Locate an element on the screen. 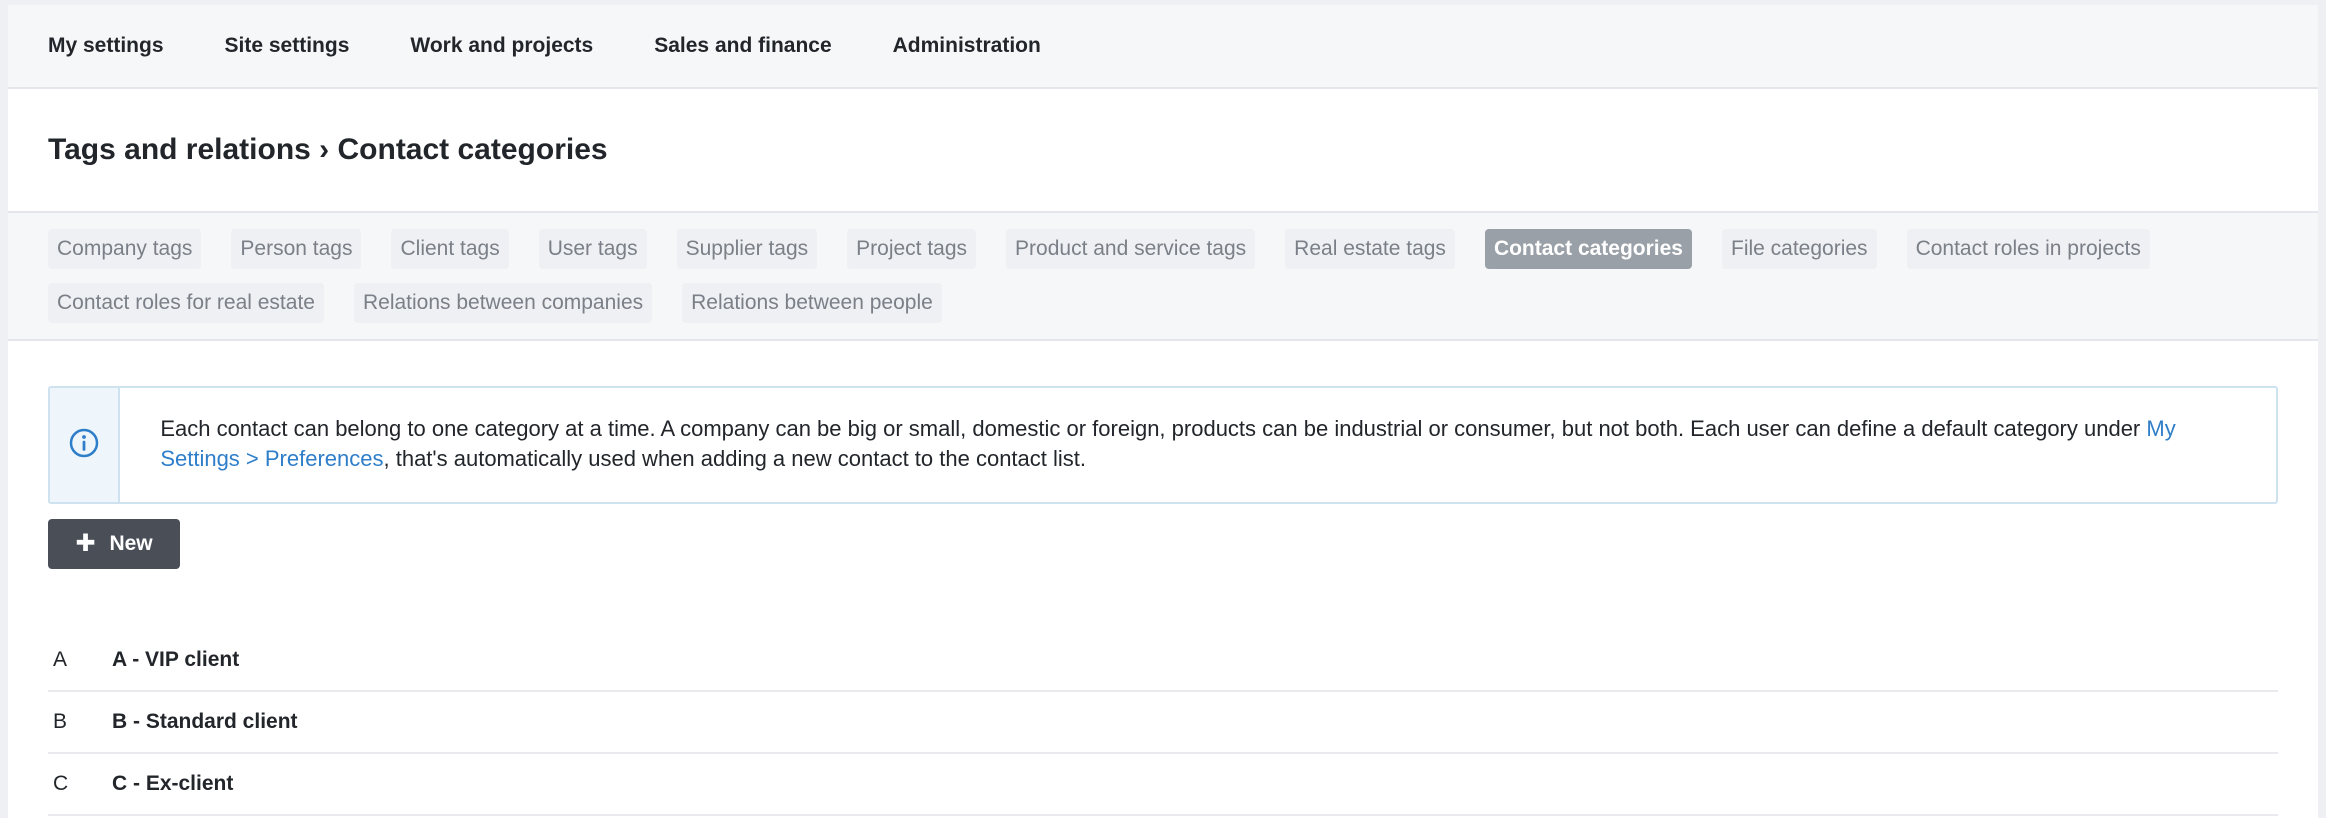  tab-client-tags: Client tags is located at coordinates (450, 249).